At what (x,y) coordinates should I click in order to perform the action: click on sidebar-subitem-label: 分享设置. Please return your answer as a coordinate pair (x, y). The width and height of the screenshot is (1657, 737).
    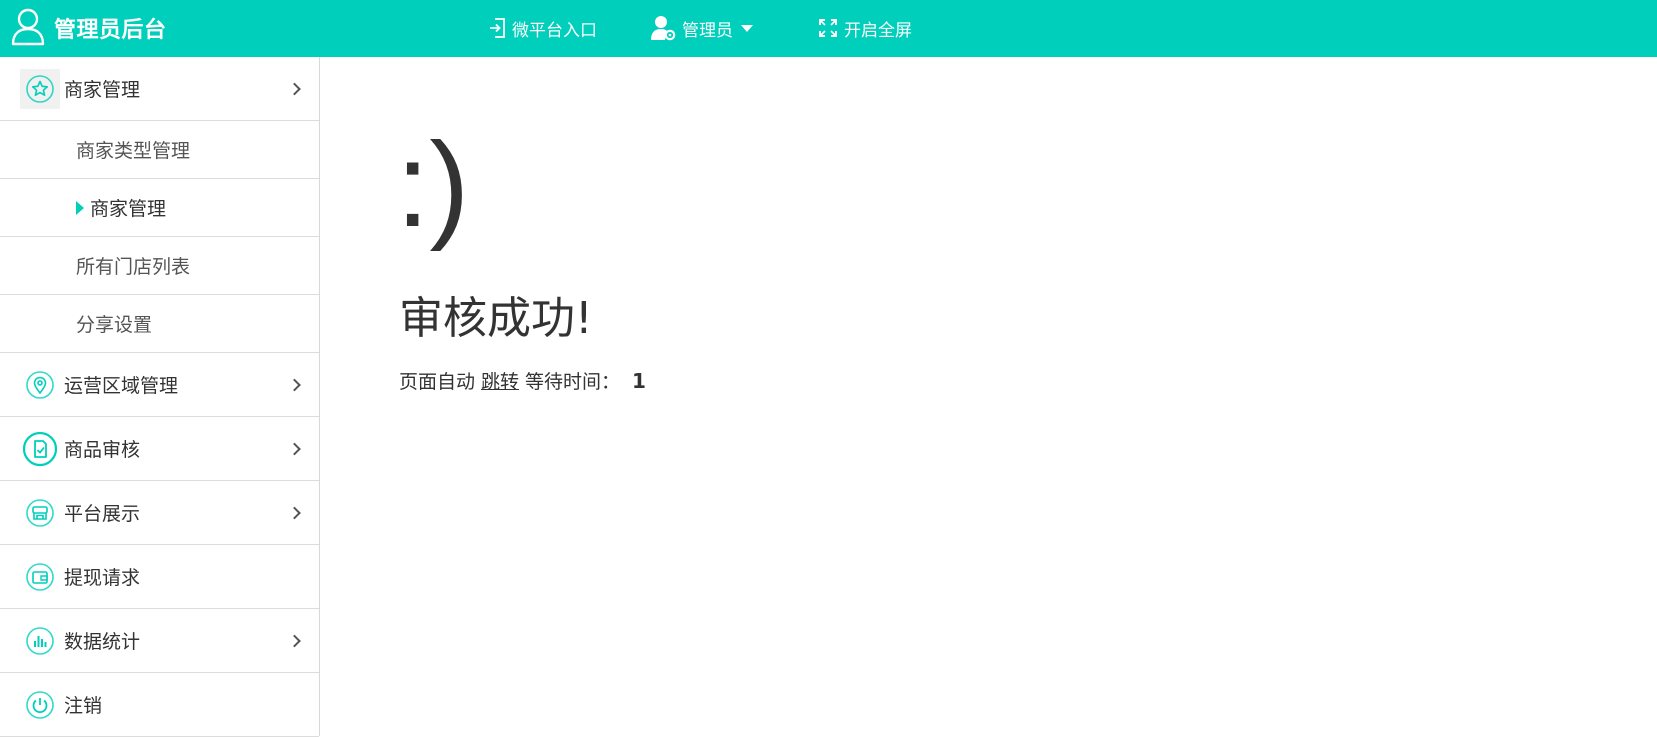
    Looking at the image, I should click on (114, 325).